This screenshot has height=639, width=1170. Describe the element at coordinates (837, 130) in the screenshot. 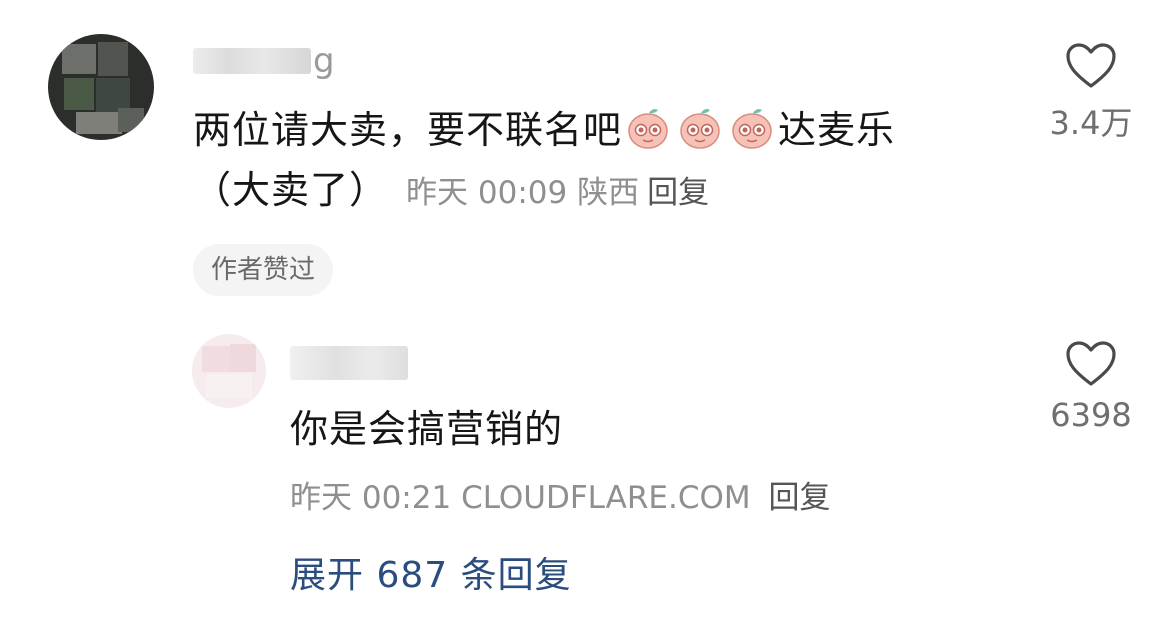

I see `comment-text-part2: 达麦乐` at that location.